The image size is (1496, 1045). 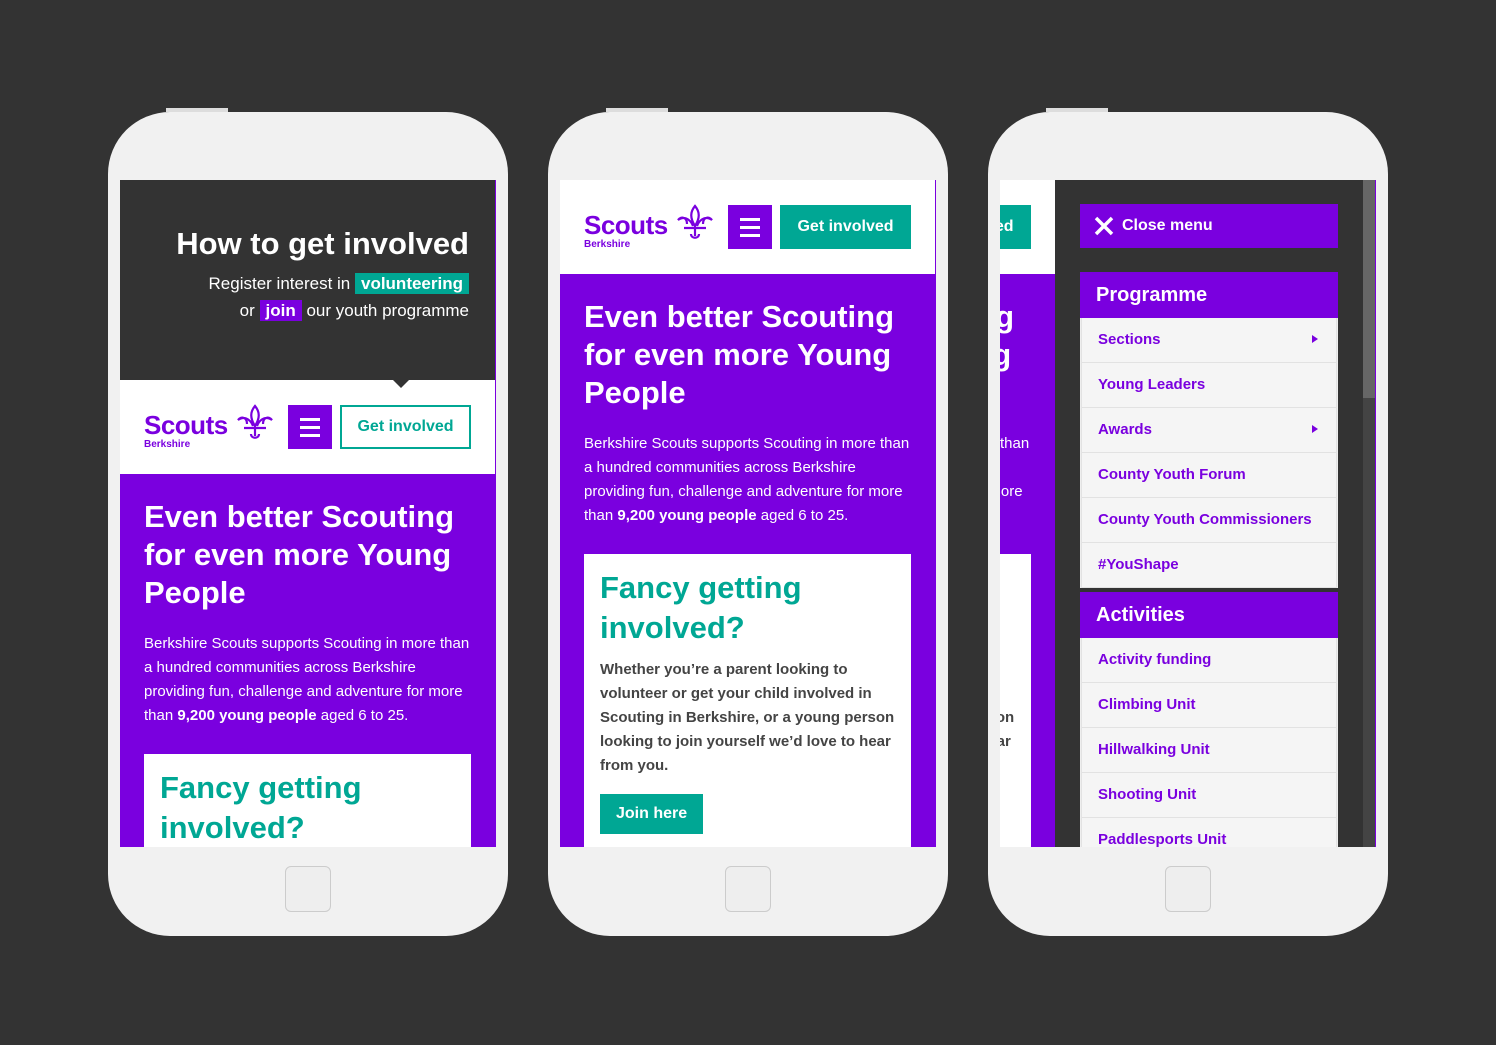 I want to click on menu-item: Climbing Unit, so click(x=1209, y=705).